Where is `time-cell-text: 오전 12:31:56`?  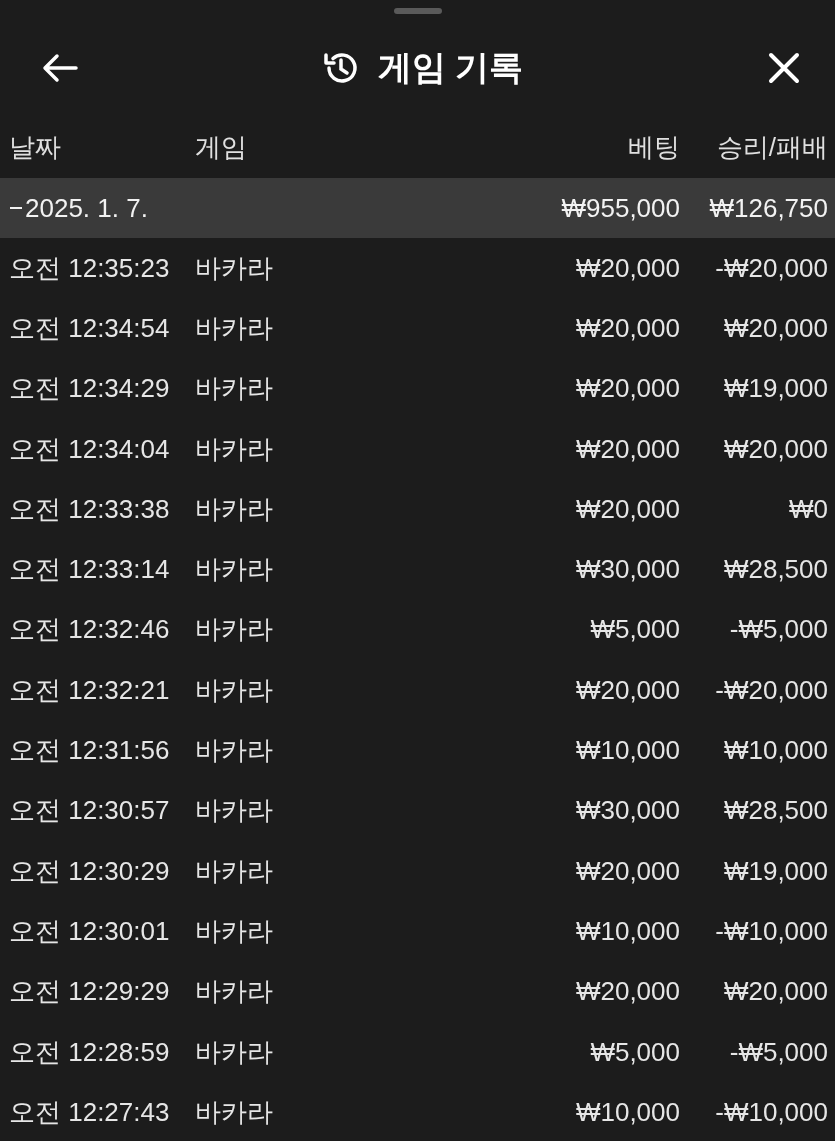
time-cell-text: 오전 12:31:56 is located at coordinates (90, 750).